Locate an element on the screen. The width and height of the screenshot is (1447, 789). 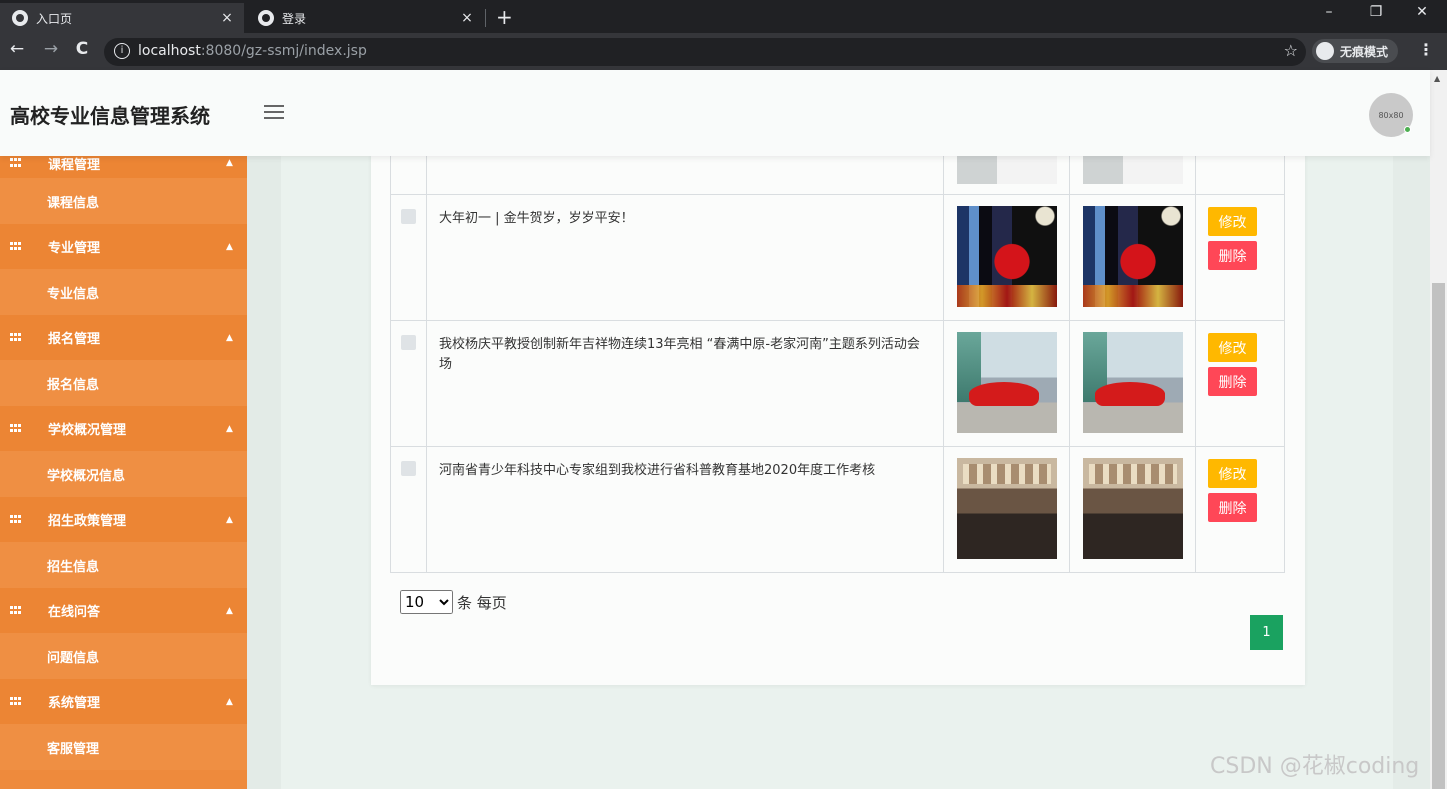
address-bar: i localhost:8080/gz-ssmj/index.jsp ☆ is located at coordinates (705, 52).